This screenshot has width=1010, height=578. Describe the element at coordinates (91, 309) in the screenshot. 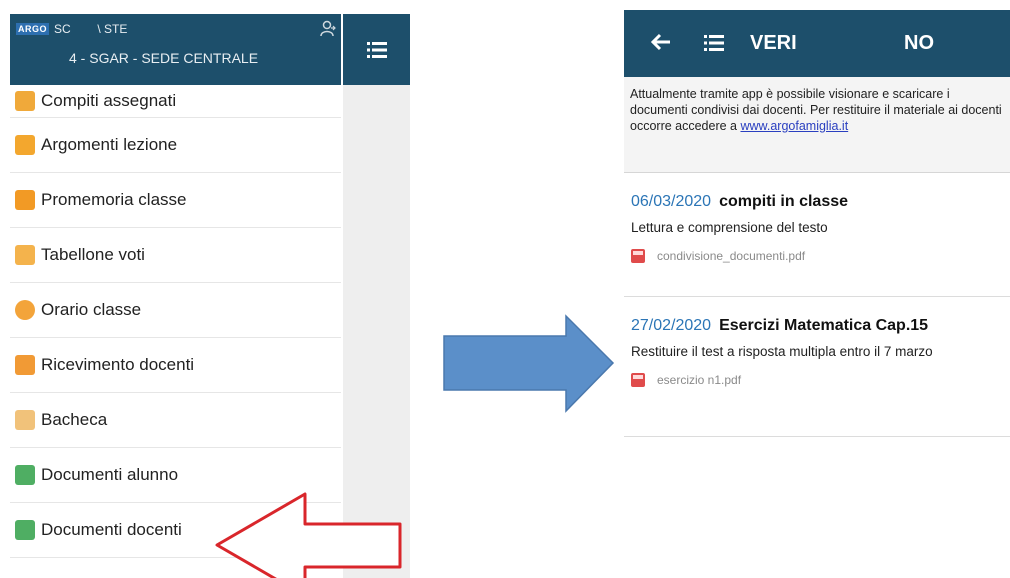

I see `menu-item-label: Orario classe` at that location.